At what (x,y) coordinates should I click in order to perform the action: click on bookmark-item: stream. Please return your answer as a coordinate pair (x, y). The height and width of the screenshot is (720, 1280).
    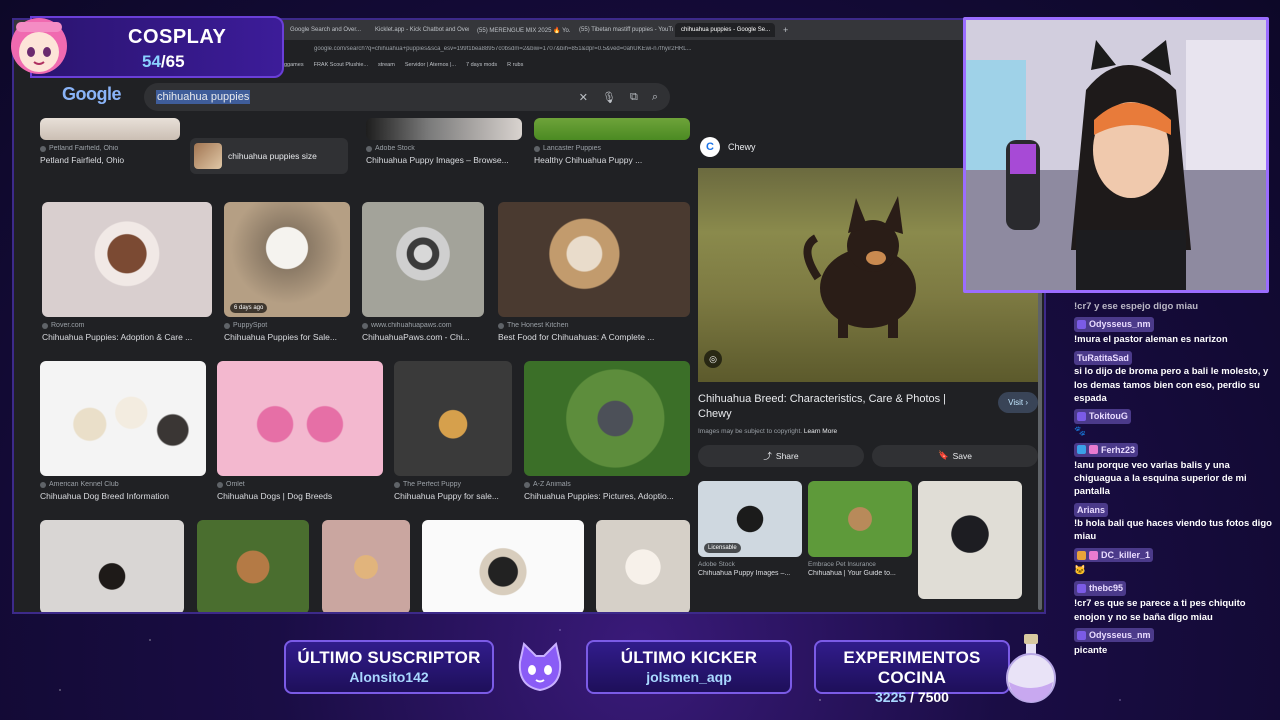
    Looking at the image, I should click on (386, 65).